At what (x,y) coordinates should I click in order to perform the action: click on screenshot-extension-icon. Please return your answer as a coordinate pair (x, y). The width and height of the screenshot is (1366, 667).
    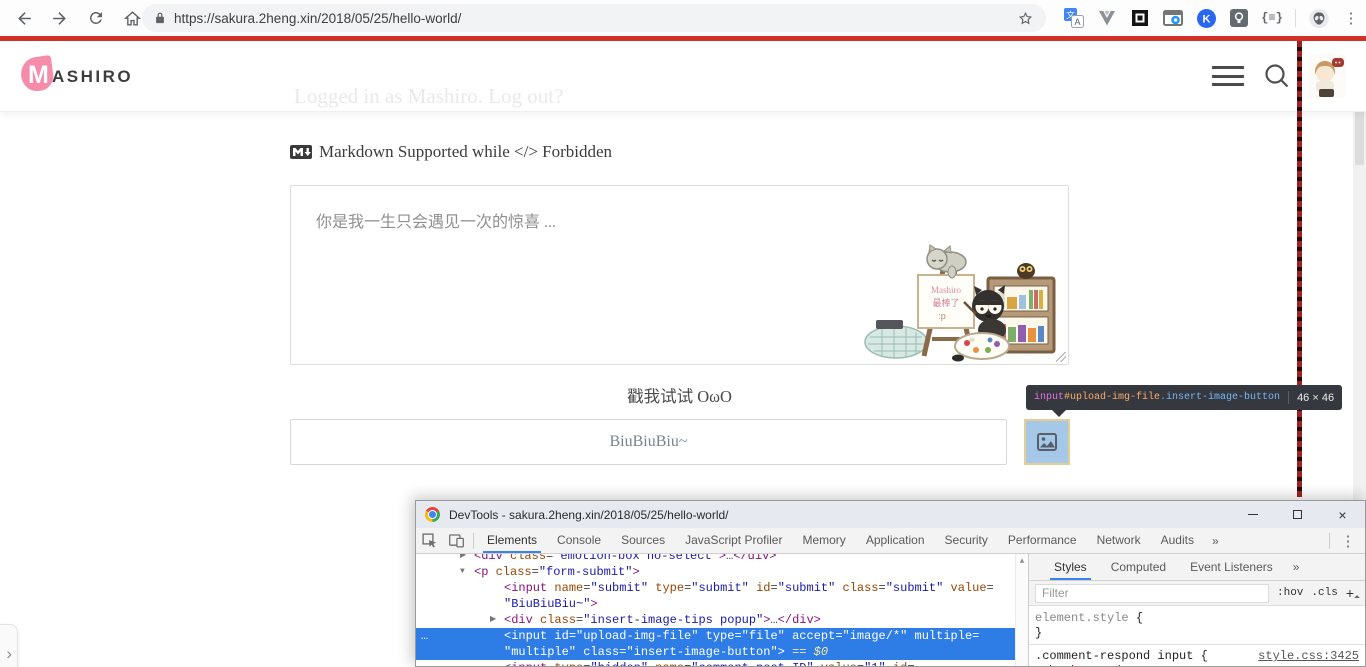
    Looking at the image, I should click on (1173, 18).